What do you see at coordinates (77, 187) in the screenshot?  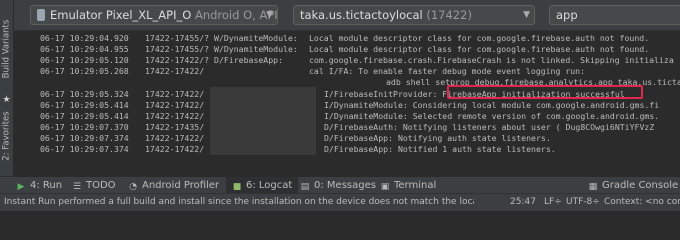 I see `todo-icon: ☰` at bounding box center [77, 187].